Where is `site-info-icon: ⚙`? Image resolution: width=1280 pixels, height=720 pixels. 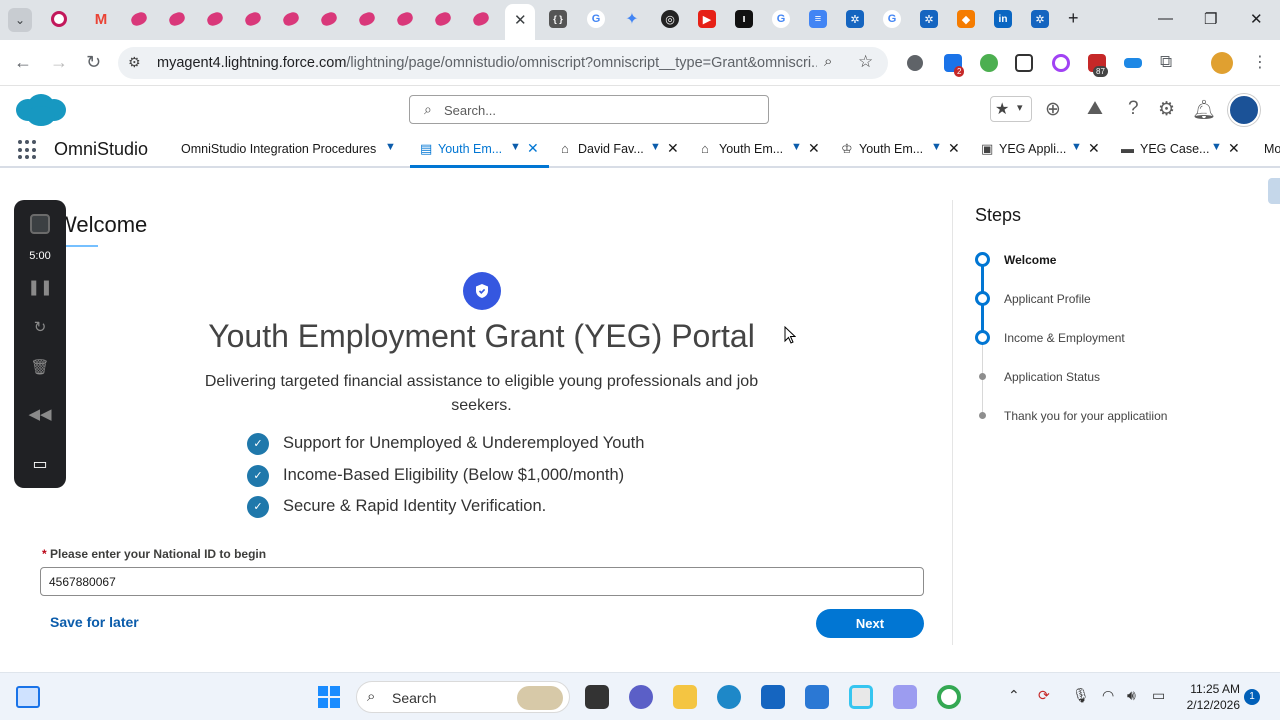 site-info-icon: ⚙ is located at coordinates (134, 62).